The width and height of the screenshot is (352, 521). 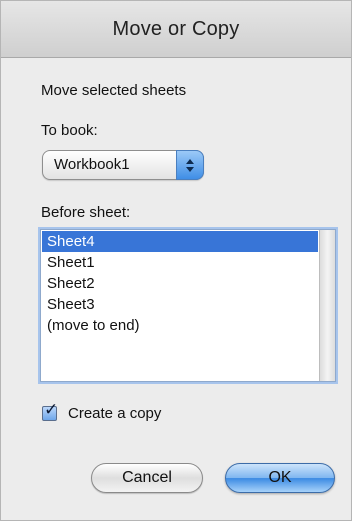 What do you see at coordinates (114, 413) in the screenshot?
I see `create-copy-label: Create a copy` at bounding box center [114, 413].